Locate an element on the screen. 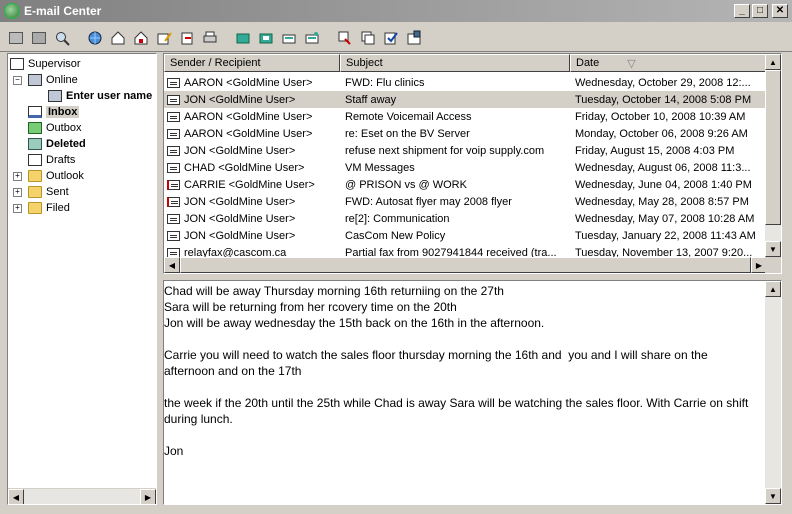  tree-item-online: − Online is located at coordinates (45, 80).